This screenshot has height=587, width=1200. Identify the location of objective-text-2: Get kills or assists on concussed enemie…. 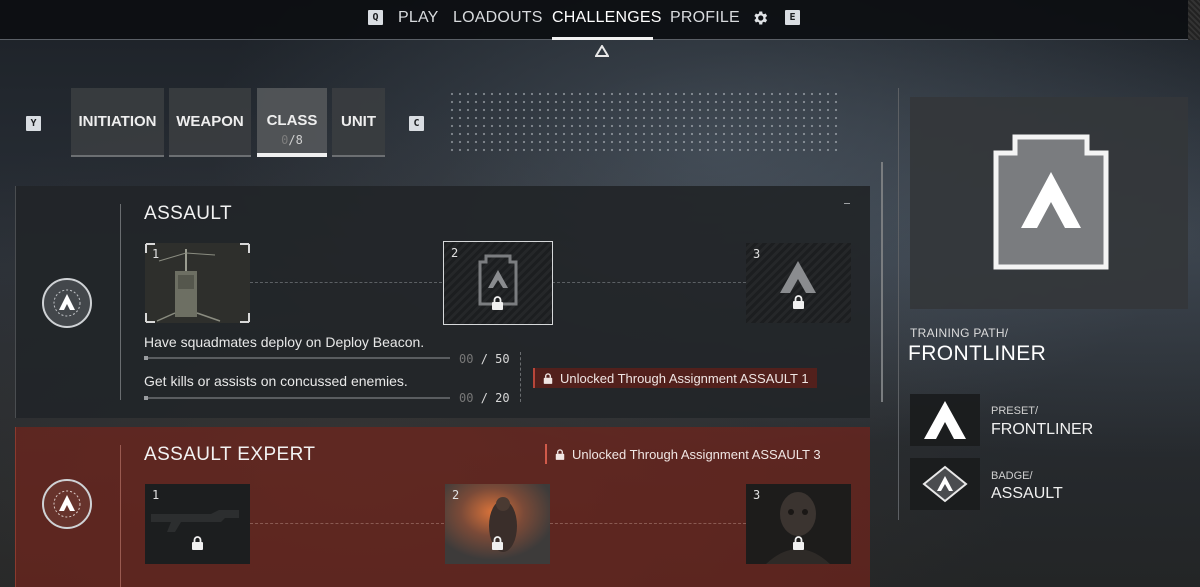
(276, 381).